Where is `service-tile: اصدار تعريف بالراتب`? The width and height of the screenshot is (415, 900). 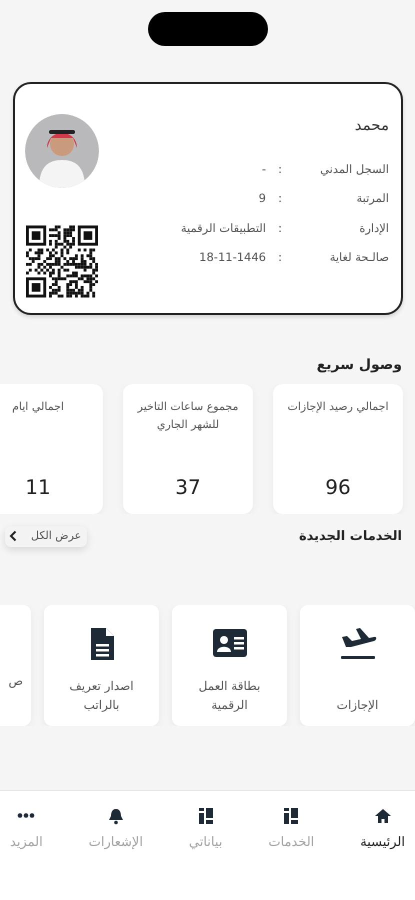 service-tile: اصدار تعريف بالراتب is located at coordinates (101, 665).